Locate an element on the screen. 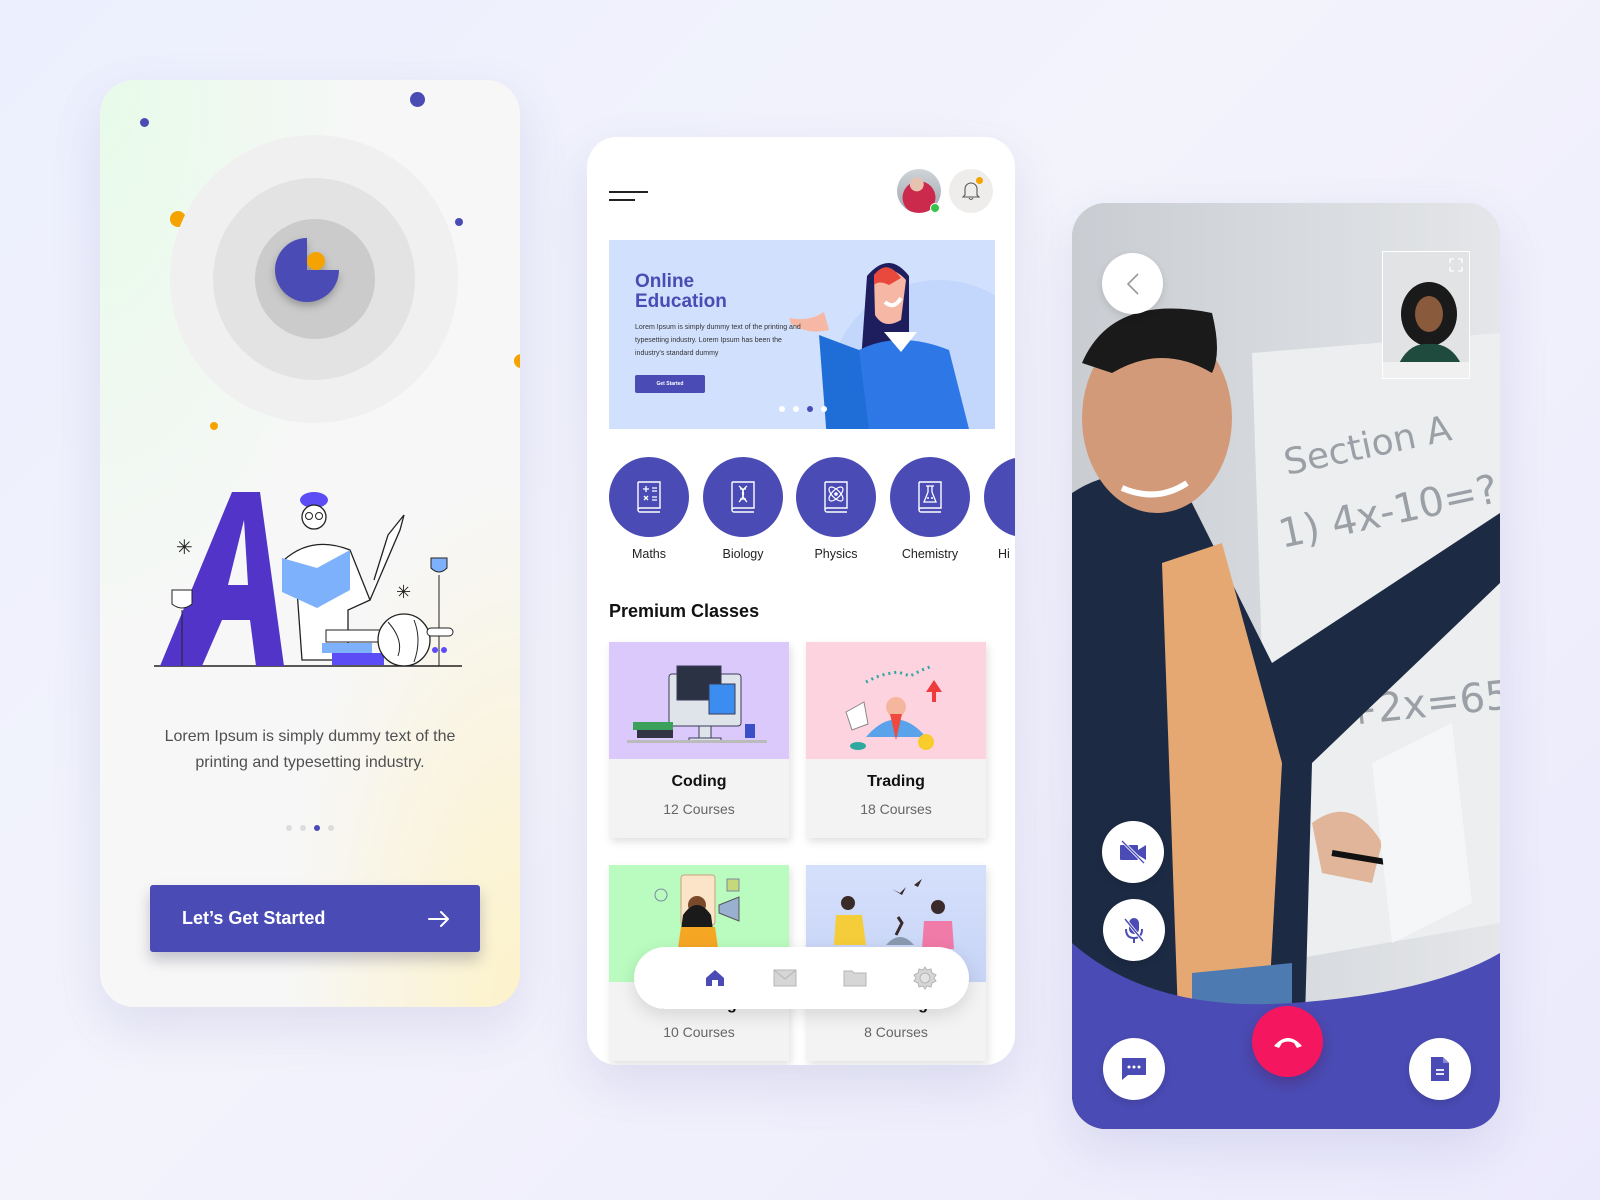  course-card-coding: Coding 12 Courses is located at coordinates (699, 740).